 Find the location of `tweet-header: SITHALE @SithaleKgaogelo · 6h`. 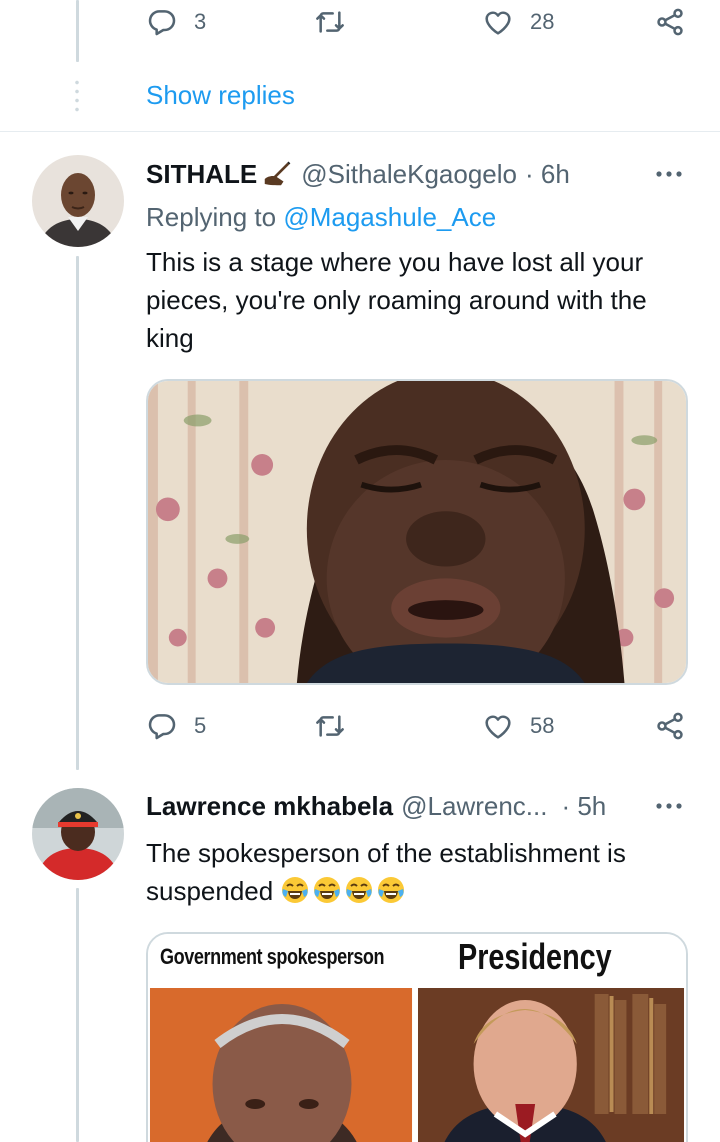

tweet-header: SITHALE @SithaleKgaogelo · 6h is located at coordinates (358, 174).